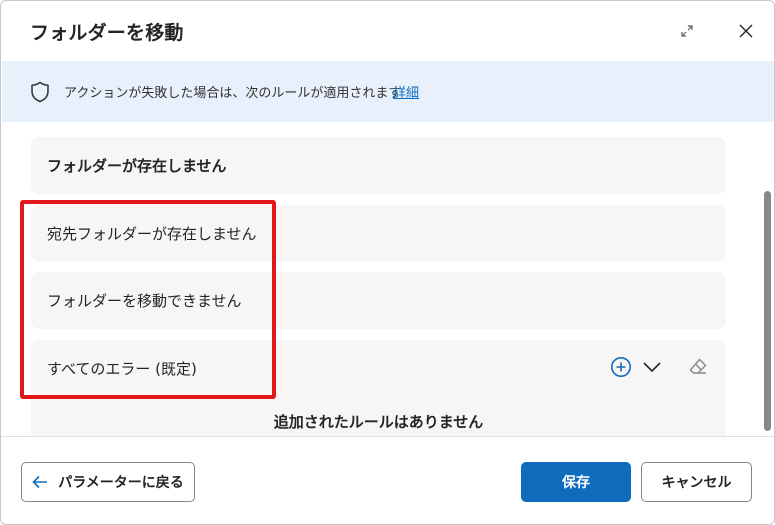 The image size is (775, 525). Describe the element at coordinates (233, 93) in the screenshot. I see `banner-text: アクションが失敗した場合は、次のルールが適用されます` at that location.